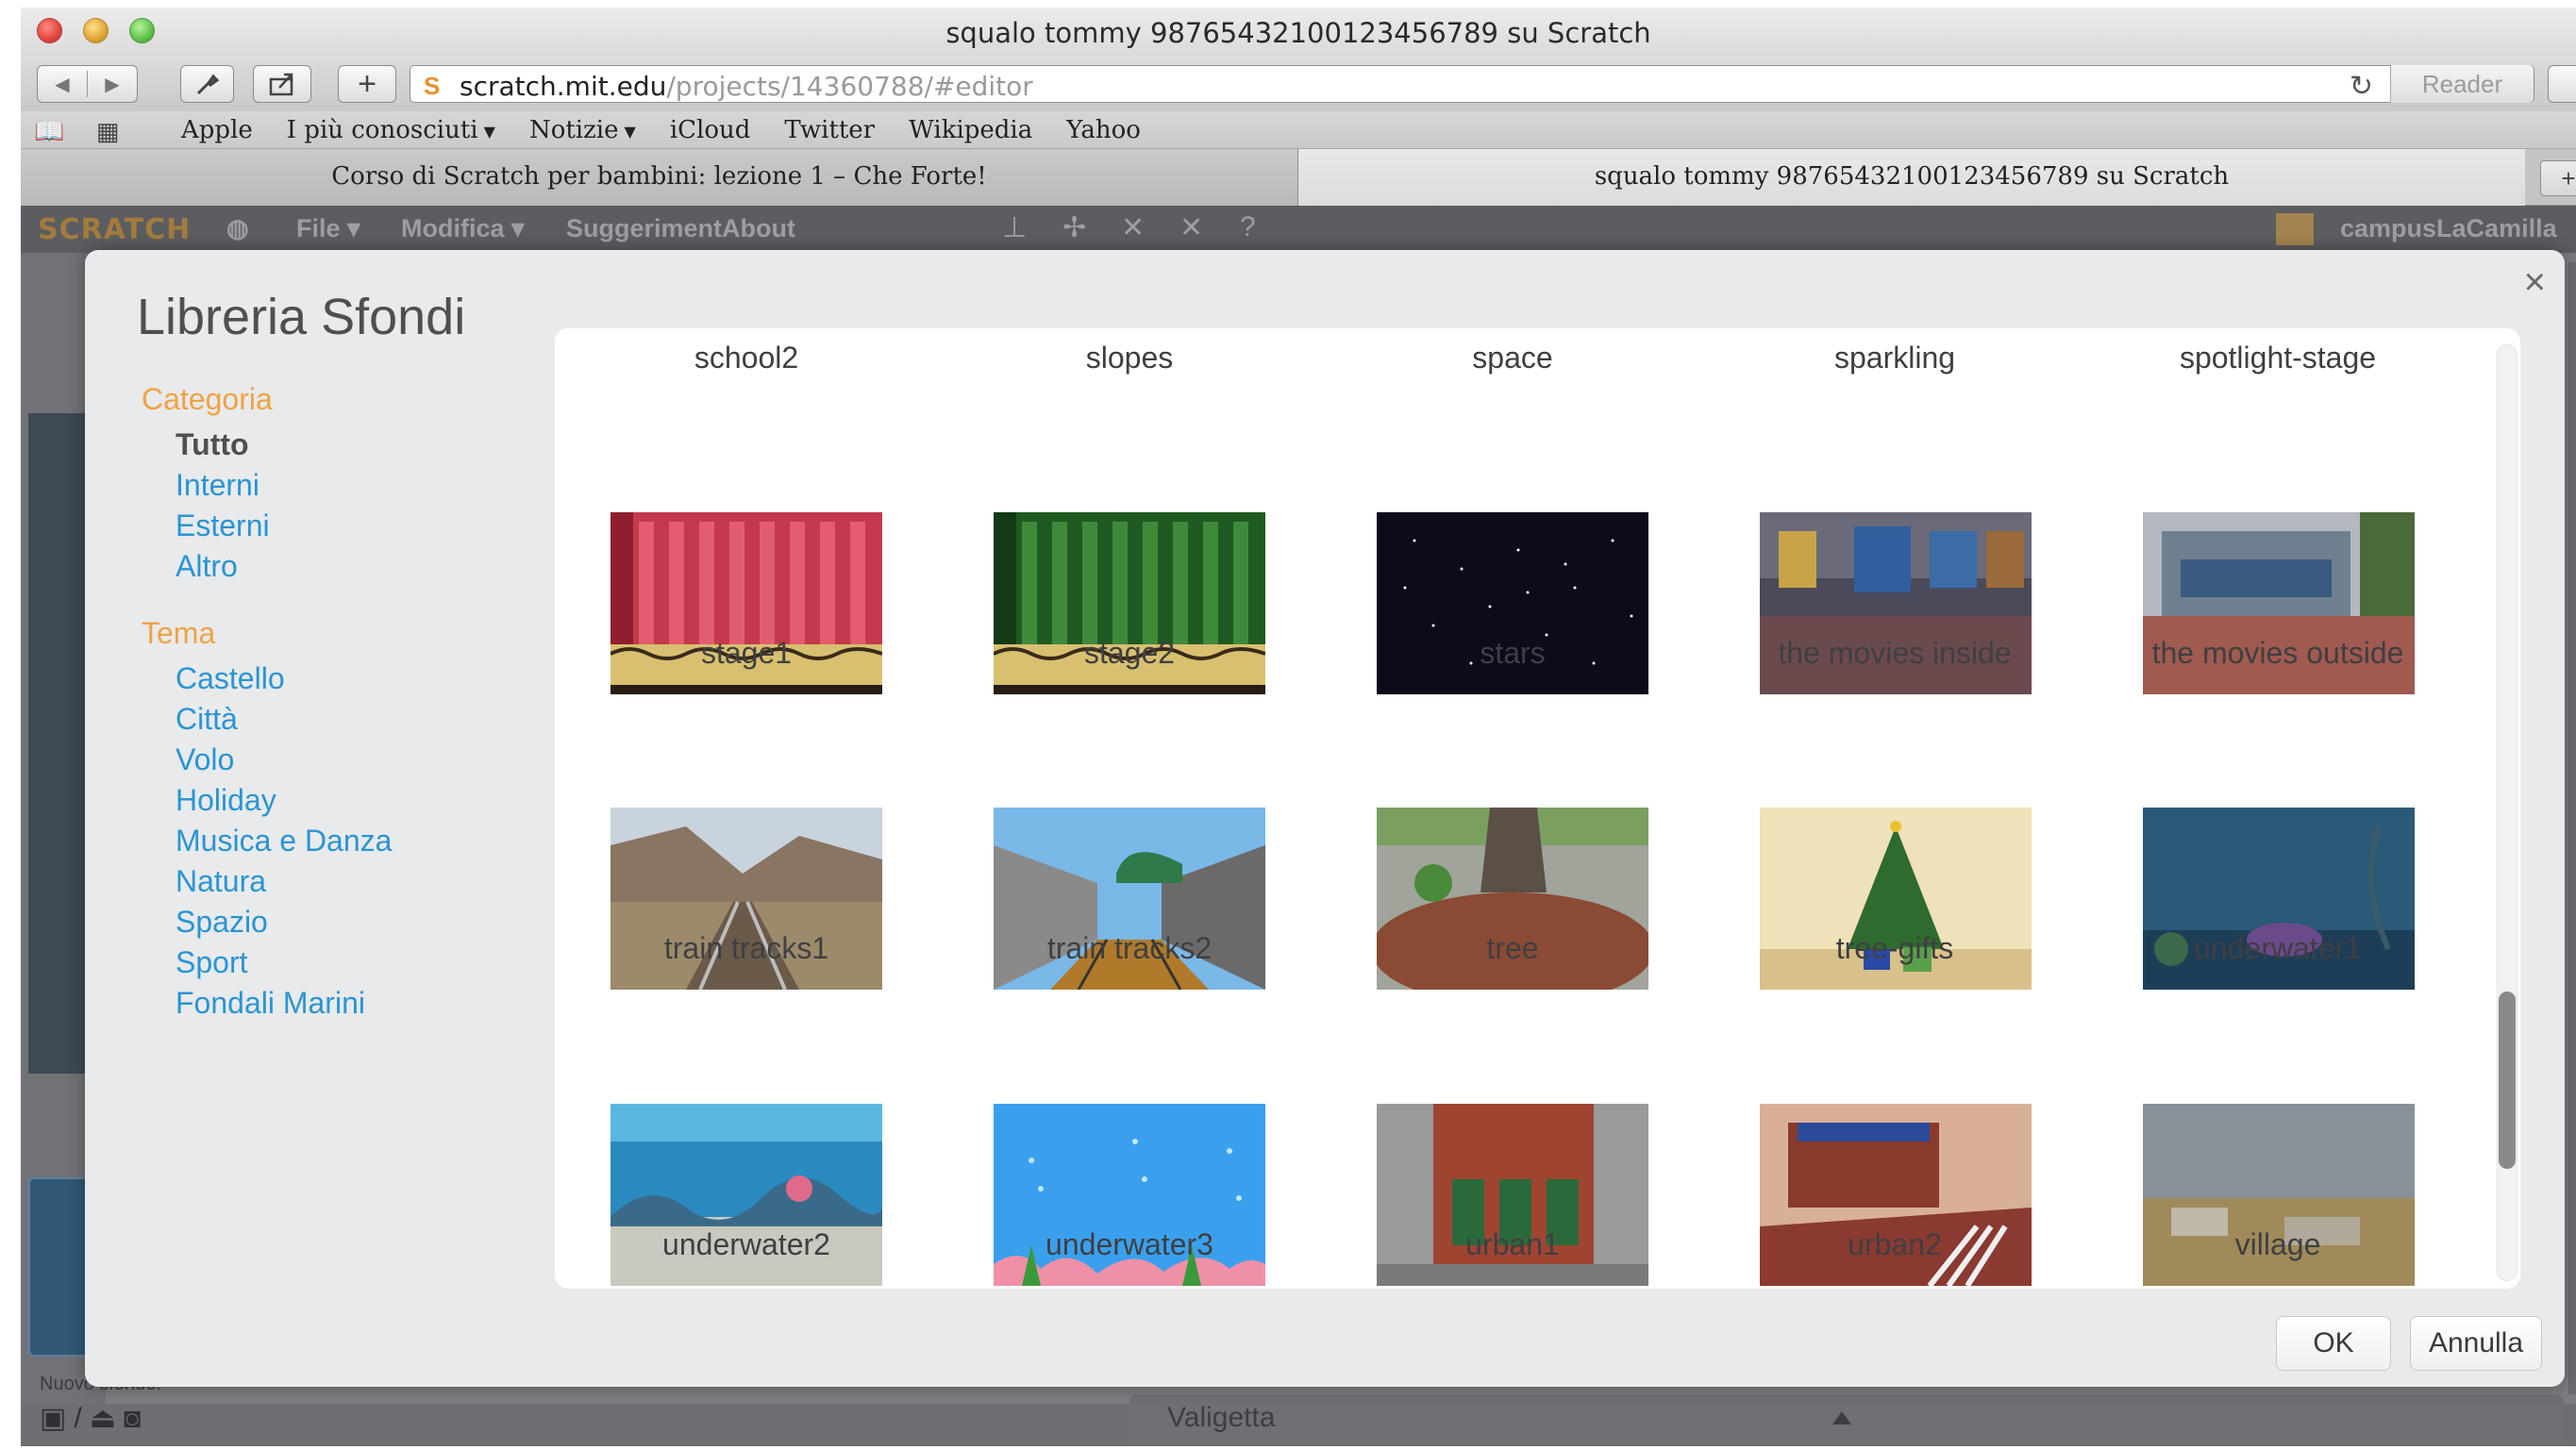 The width and height of the screenshot is (2576, 1450). I want to click on category-other: Altro, so click(207, 566).